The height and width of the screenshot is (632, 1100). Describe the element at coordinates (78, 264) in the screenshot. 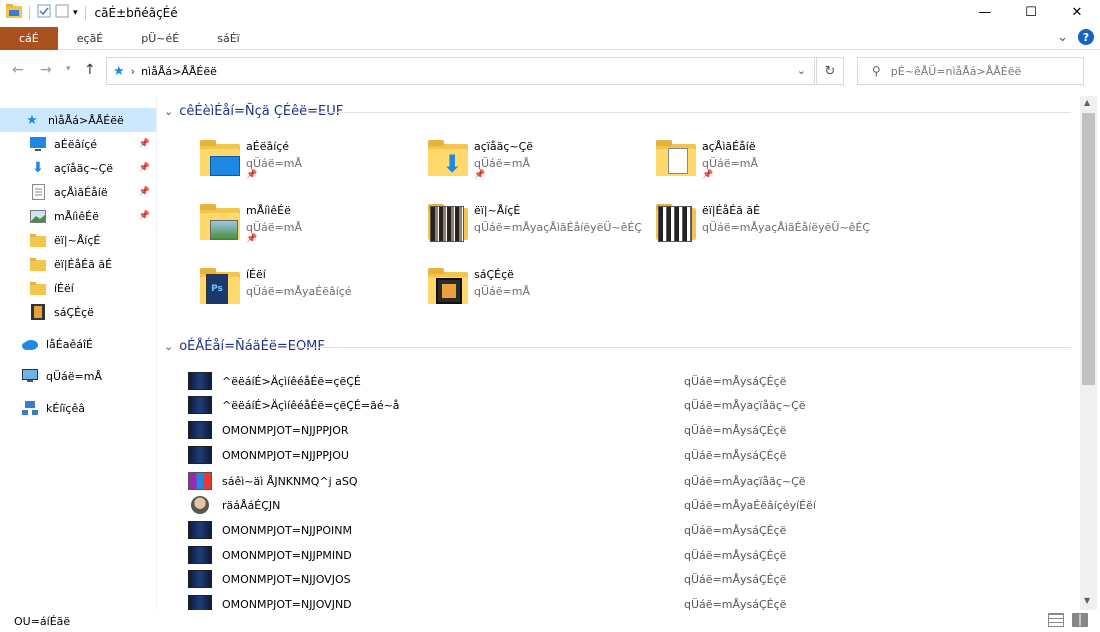

I see `sidebar-item-folder-2: ëï|ÉåÉã ãÉ` at that location.